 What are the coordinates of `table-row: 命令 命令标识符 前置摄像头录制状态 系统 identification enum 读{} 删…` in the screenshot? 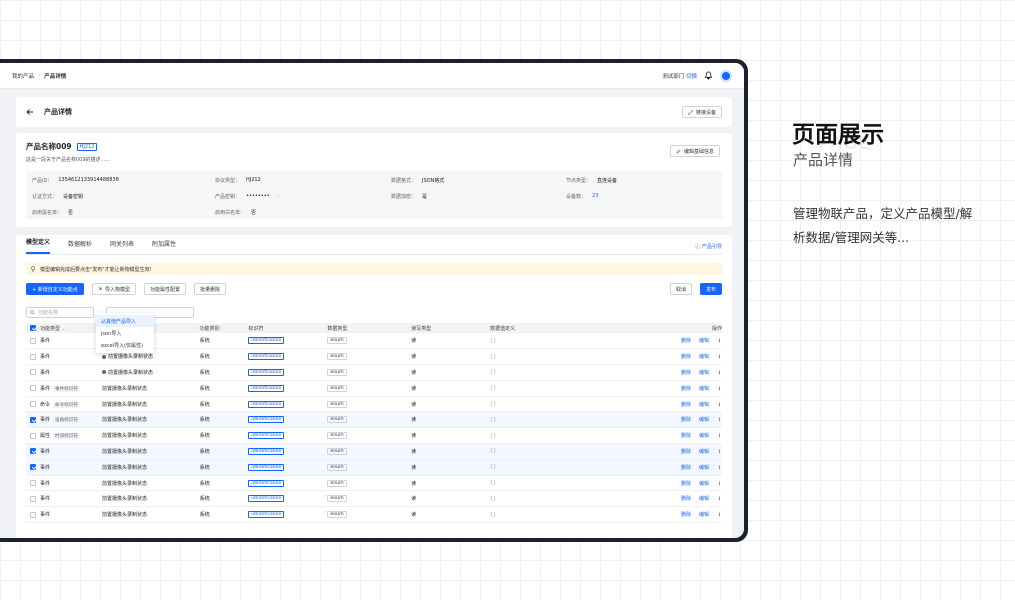 It's located at (374, 404).